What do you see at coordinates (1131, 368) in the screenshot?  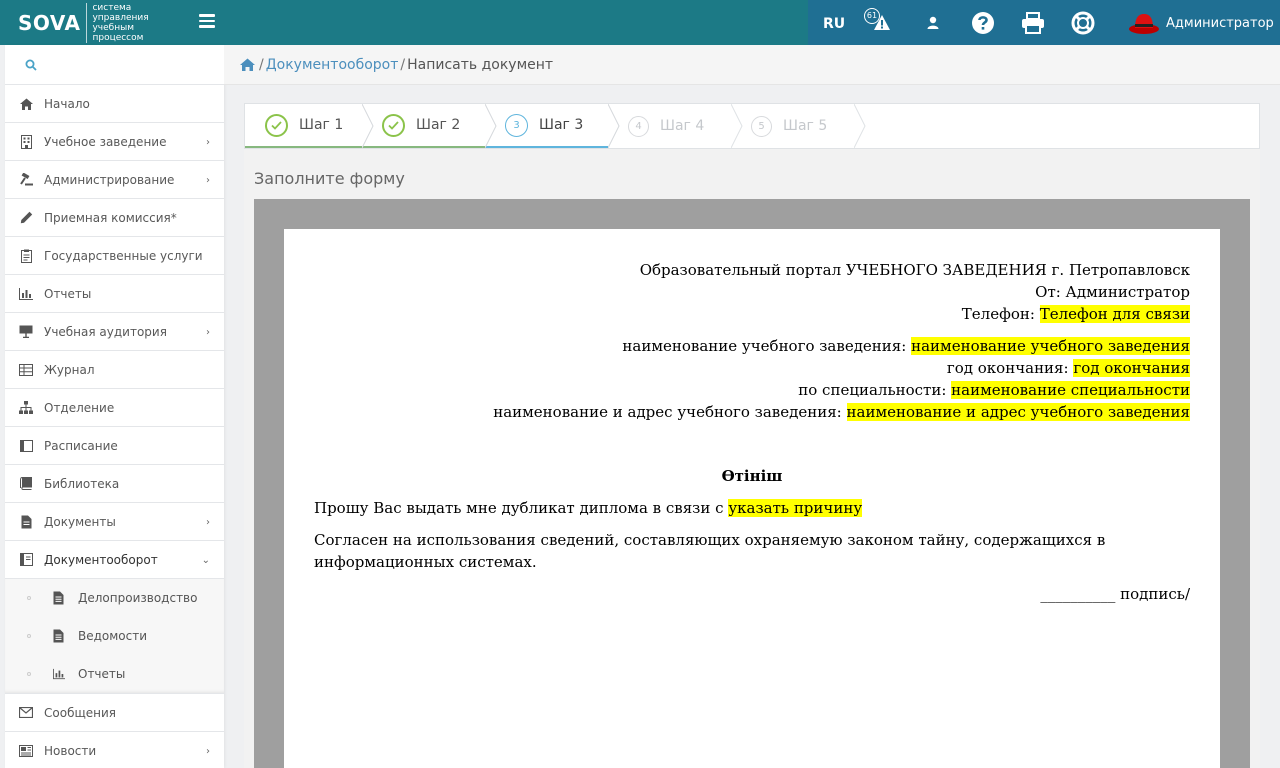 I see `doc-year-field: год окончания` at bounding box center [1131, 368].